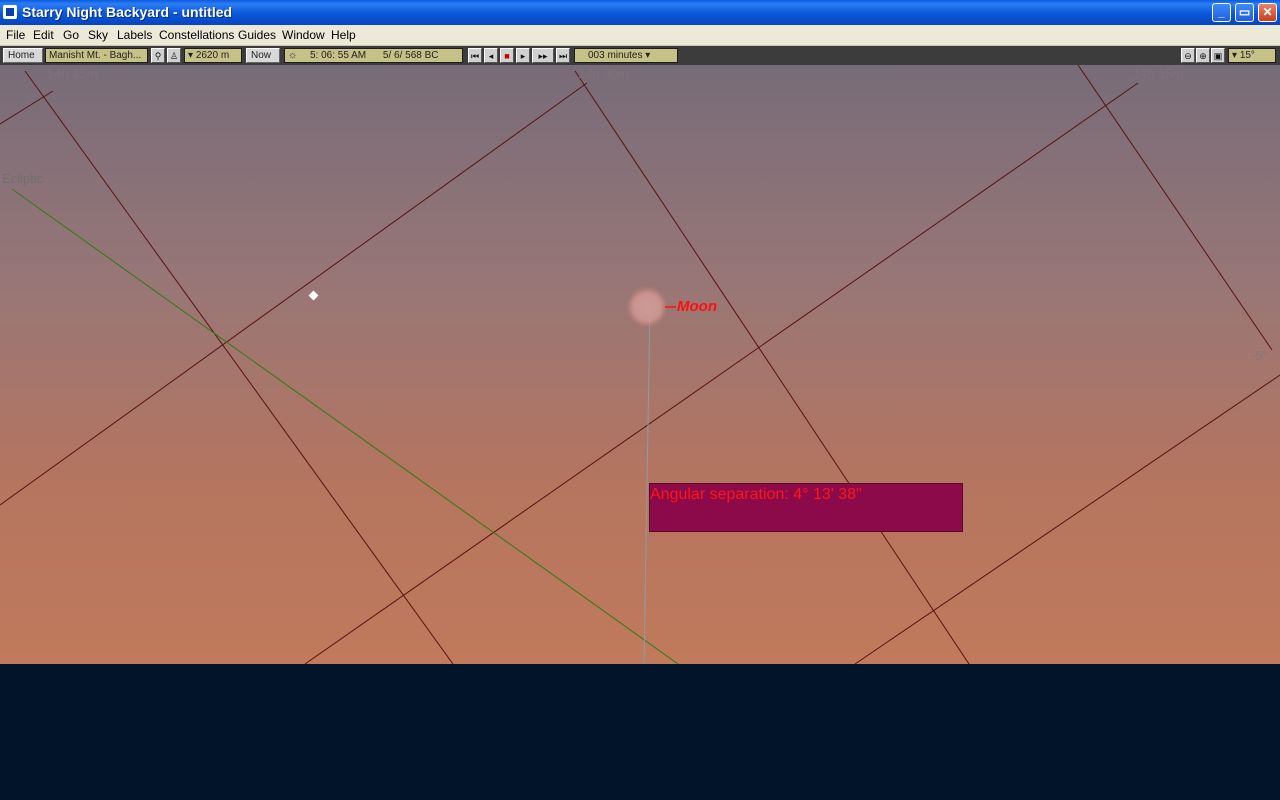 Image resolution: width=1280 pixels, height=800 pixels. I want to click on step-back-fast-icon: ⏮, so click(475, 55).